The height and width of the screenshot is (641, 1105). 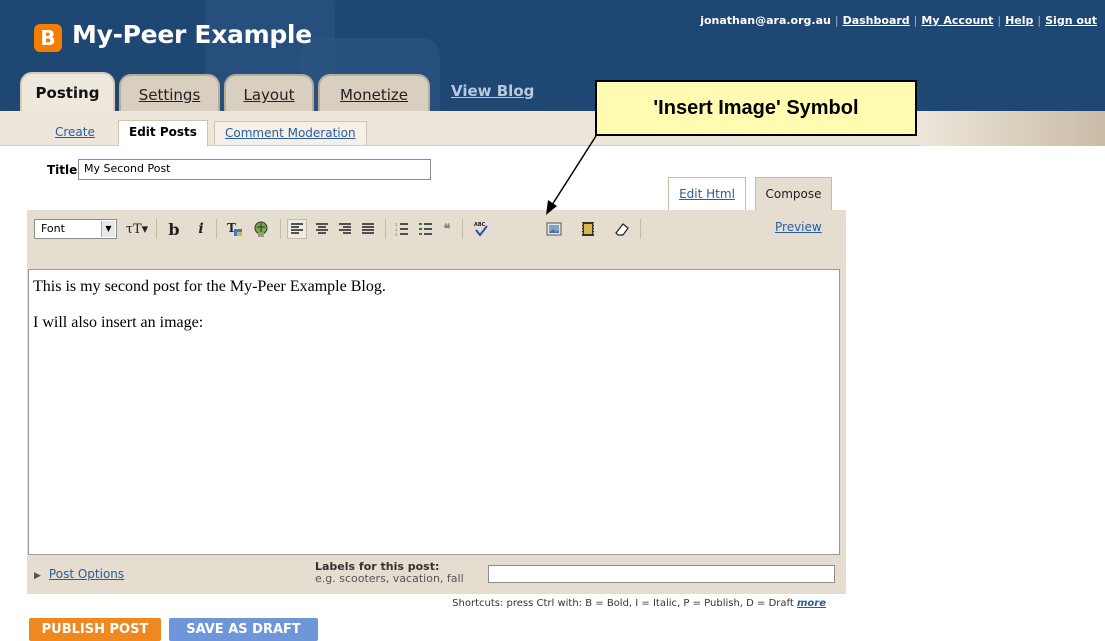 I want to click on svg-text: ABC, so click(x=480, y=225).